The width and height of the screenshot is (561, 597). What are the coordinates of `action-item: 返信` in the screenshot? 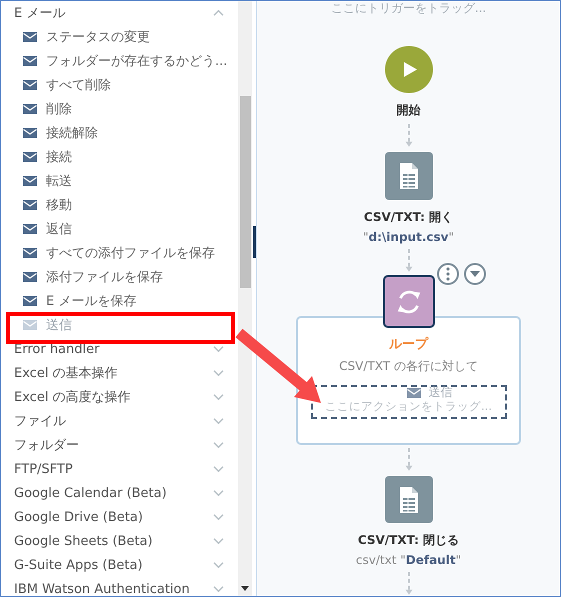 It's located at (119, 229).